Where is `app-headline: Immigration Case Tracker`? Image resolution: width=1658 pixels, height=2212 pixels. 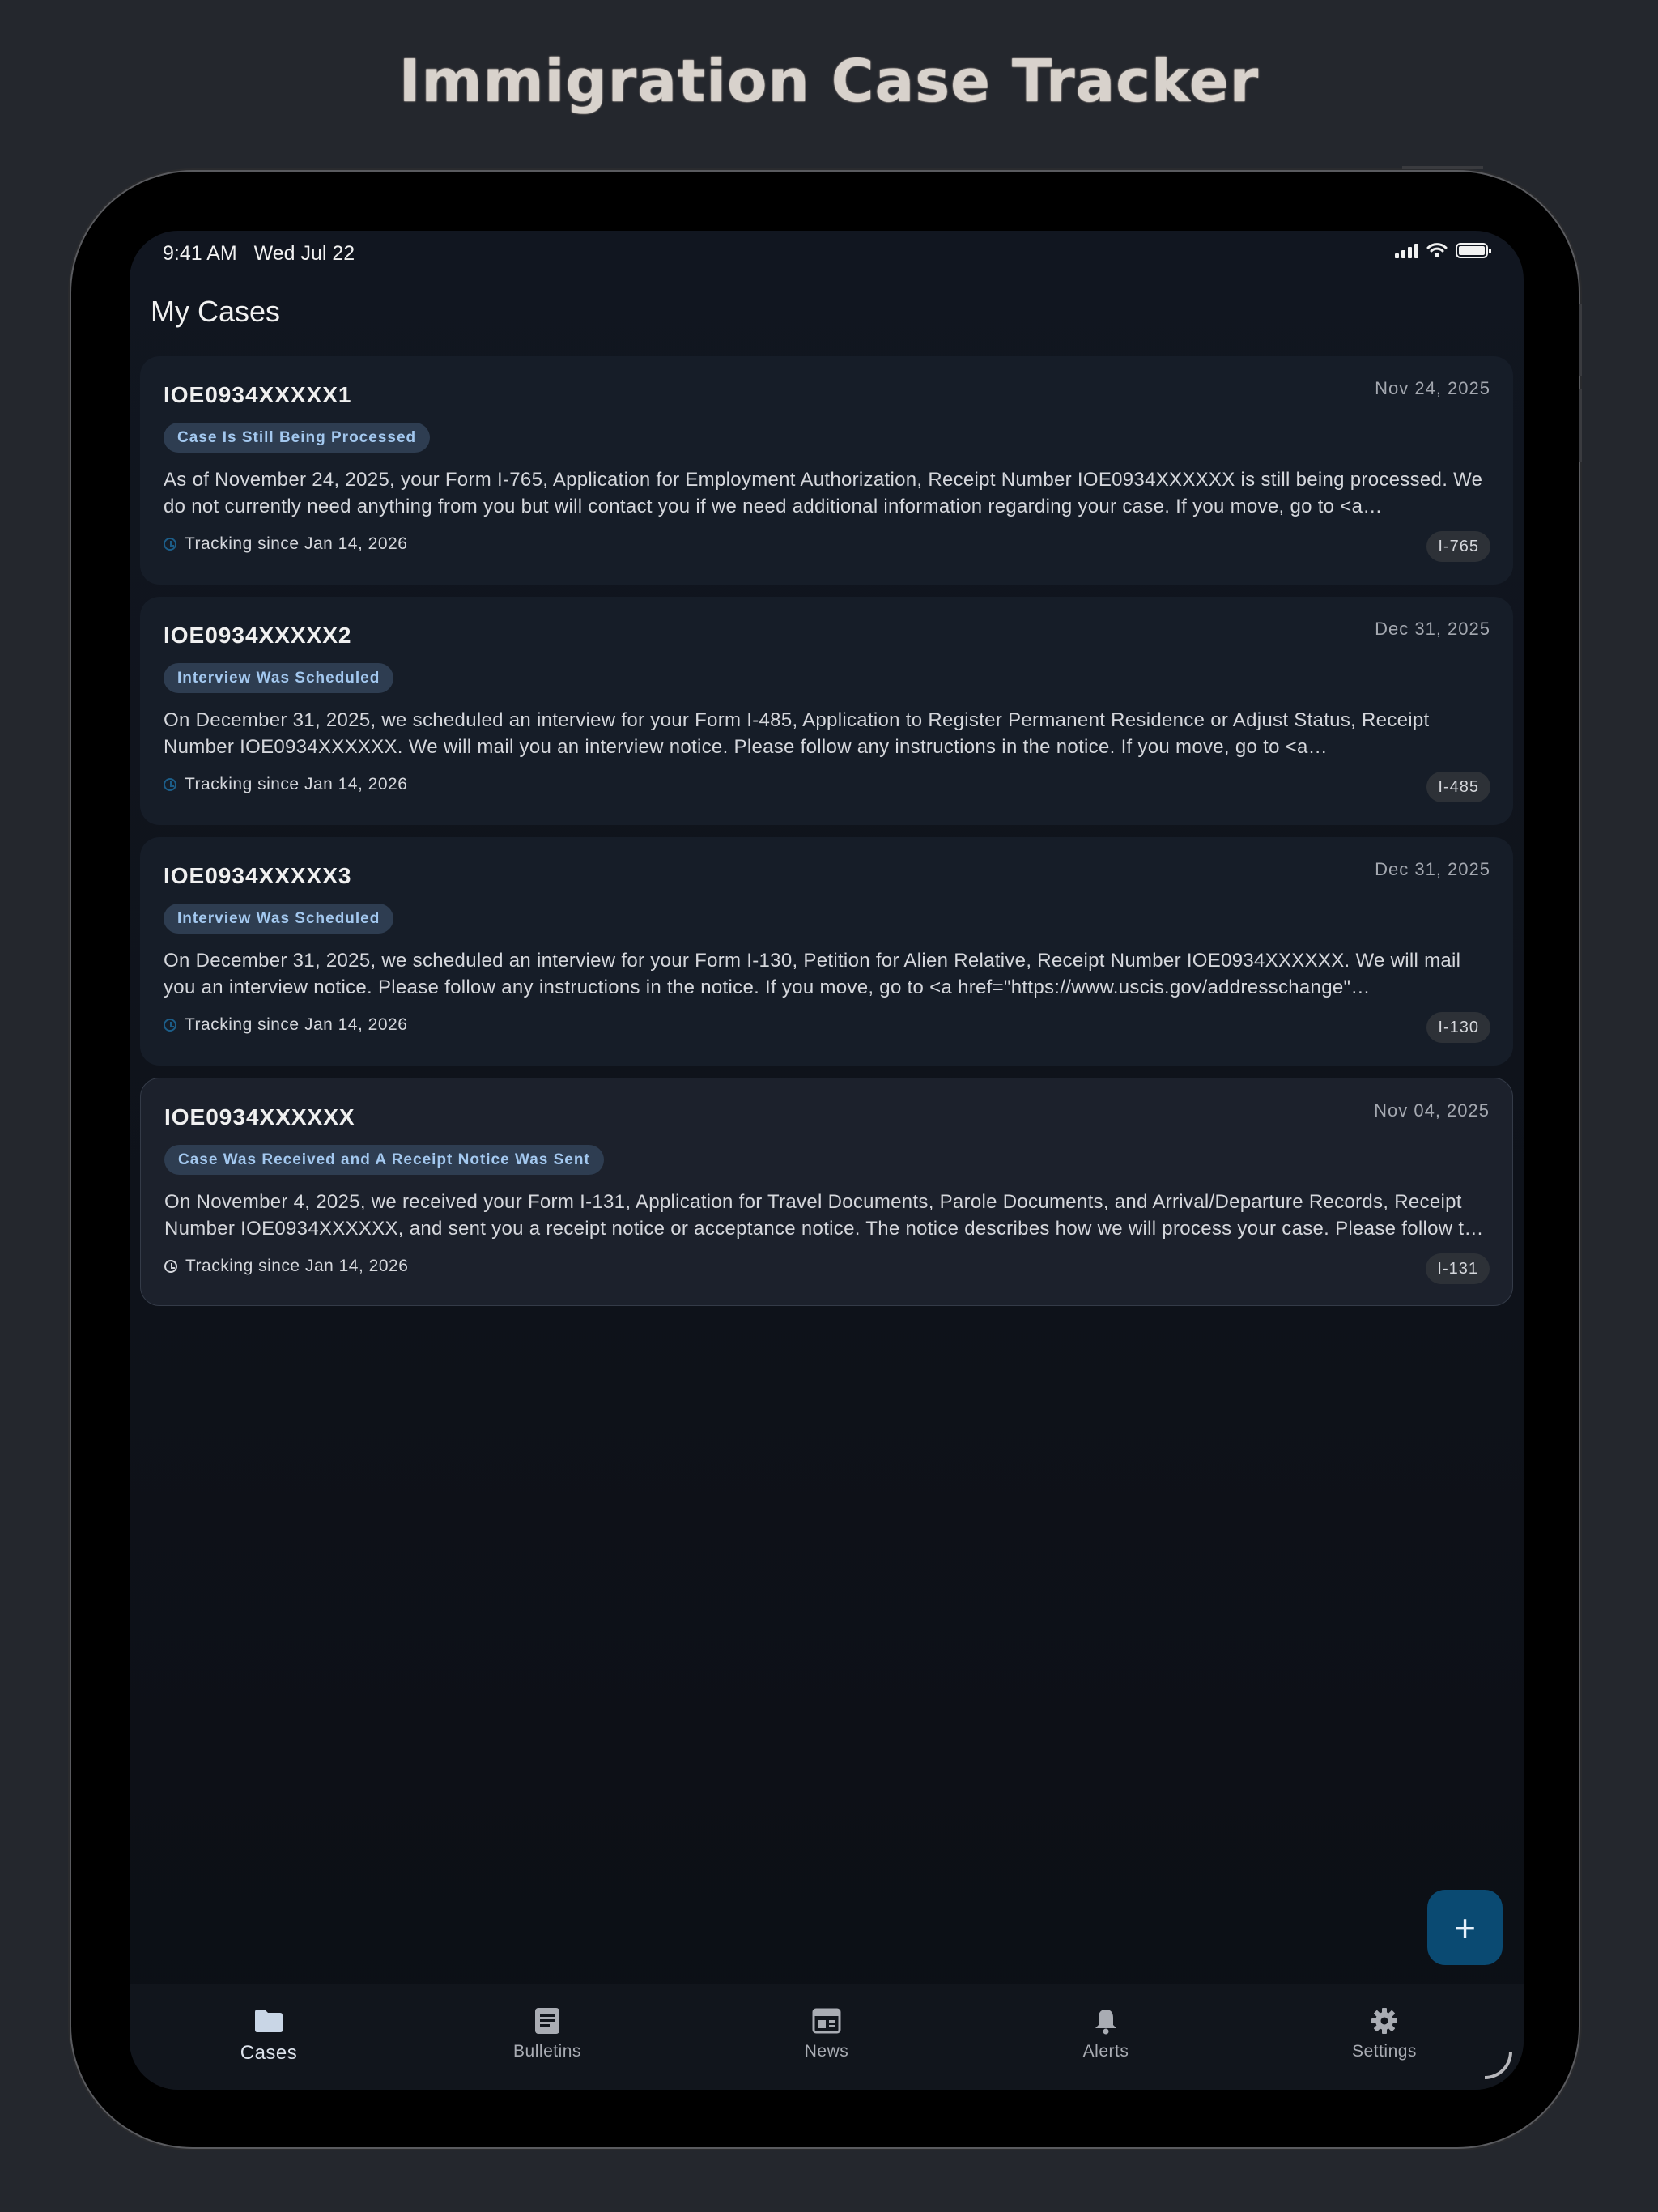
app-headline: Immigration Case Tracker is located at coordinates (829, 81).